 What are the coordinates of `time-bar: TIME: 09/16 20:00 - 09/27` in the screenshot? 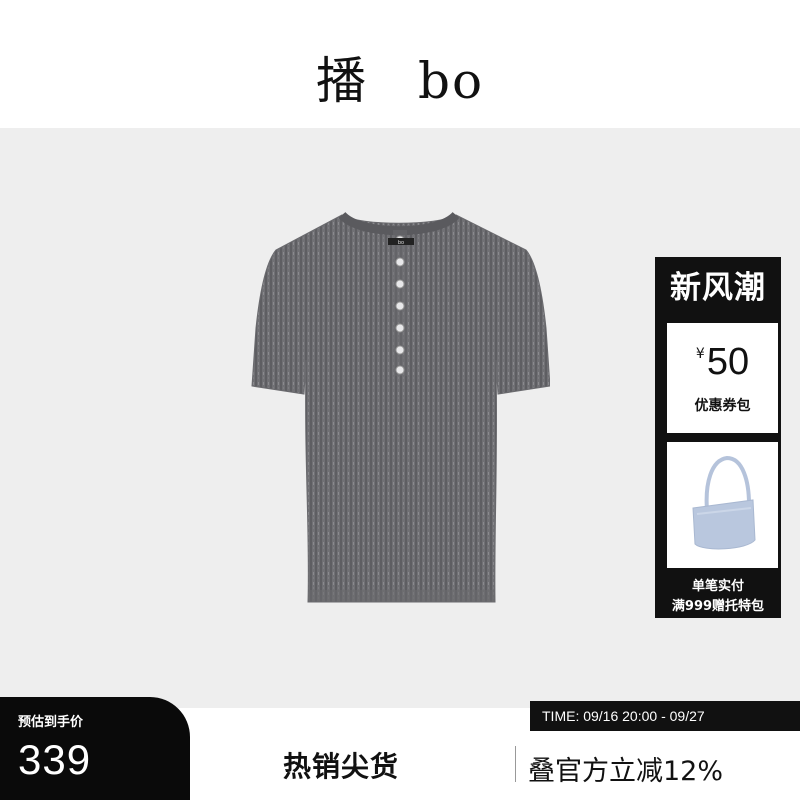 It's located at (665, 716).